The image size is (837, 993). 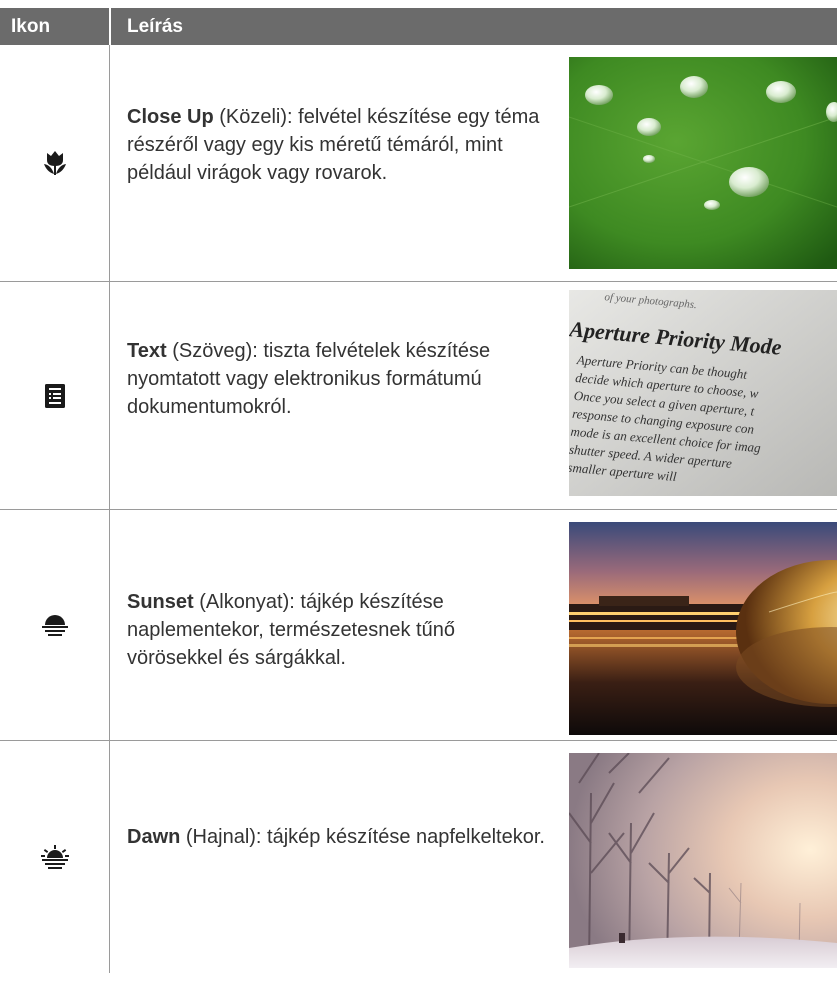 What do you see at coordinates (54, 625) in the screenshot?
I see `sunset-icon` at bounding box center [54, 625].